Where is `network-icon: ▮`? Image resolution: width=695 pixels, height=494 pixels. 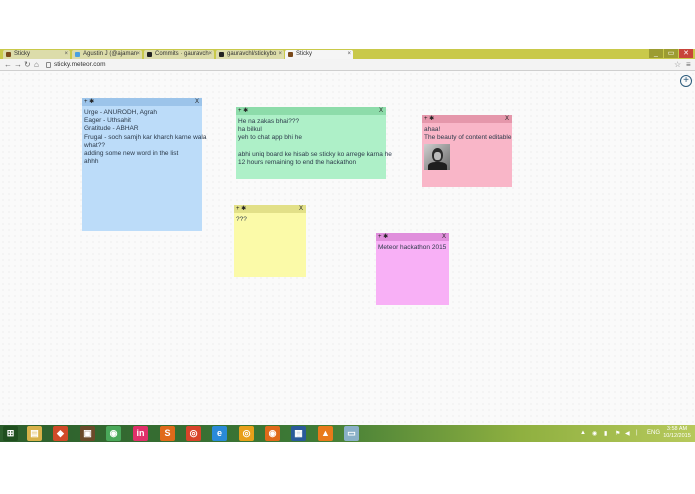 network-icon: ▮ is located at coordinates (605, 433).